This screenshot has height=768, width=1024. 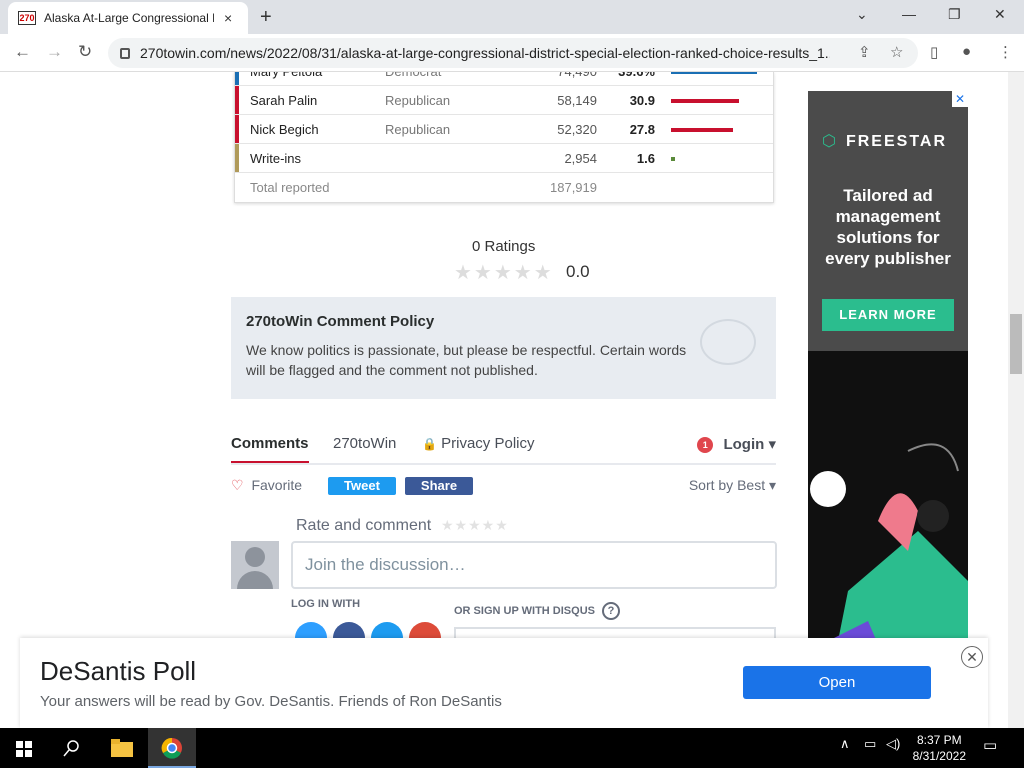 What do you see at coordinates (972, 657) in the screenshot?
I see `close-icon: ✕` at bounding box center [972, 657].